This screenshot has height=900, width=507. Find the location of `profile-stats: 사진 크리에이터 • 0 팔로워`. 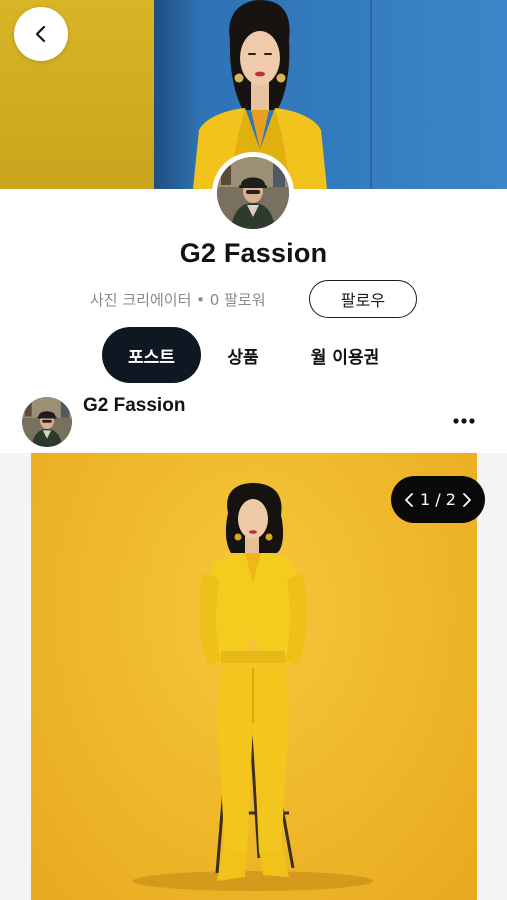

profile-stats: 사진 크리에이터 • 0 팔로워 is located at coordinates (178, 299).